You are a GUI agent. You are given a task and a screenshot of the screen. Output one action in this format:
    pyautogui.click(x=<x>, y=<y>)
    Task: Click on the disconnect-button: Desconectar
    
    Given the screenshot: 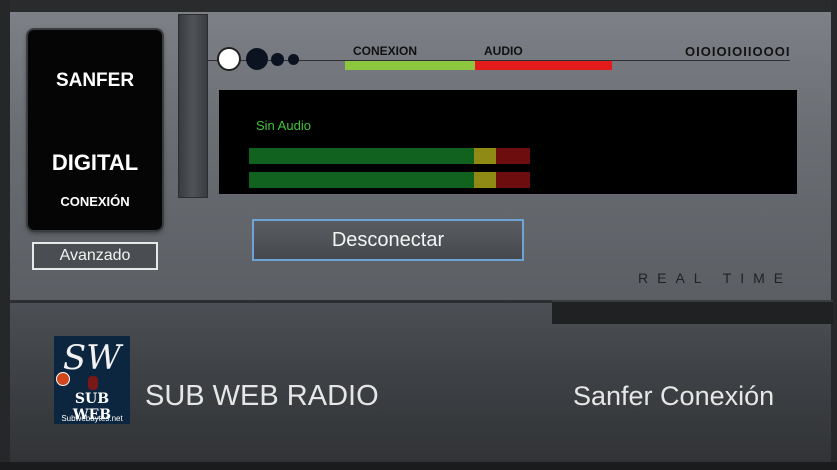 What is the action you would take?
    pyautogui.click(x=388, y=240)
    